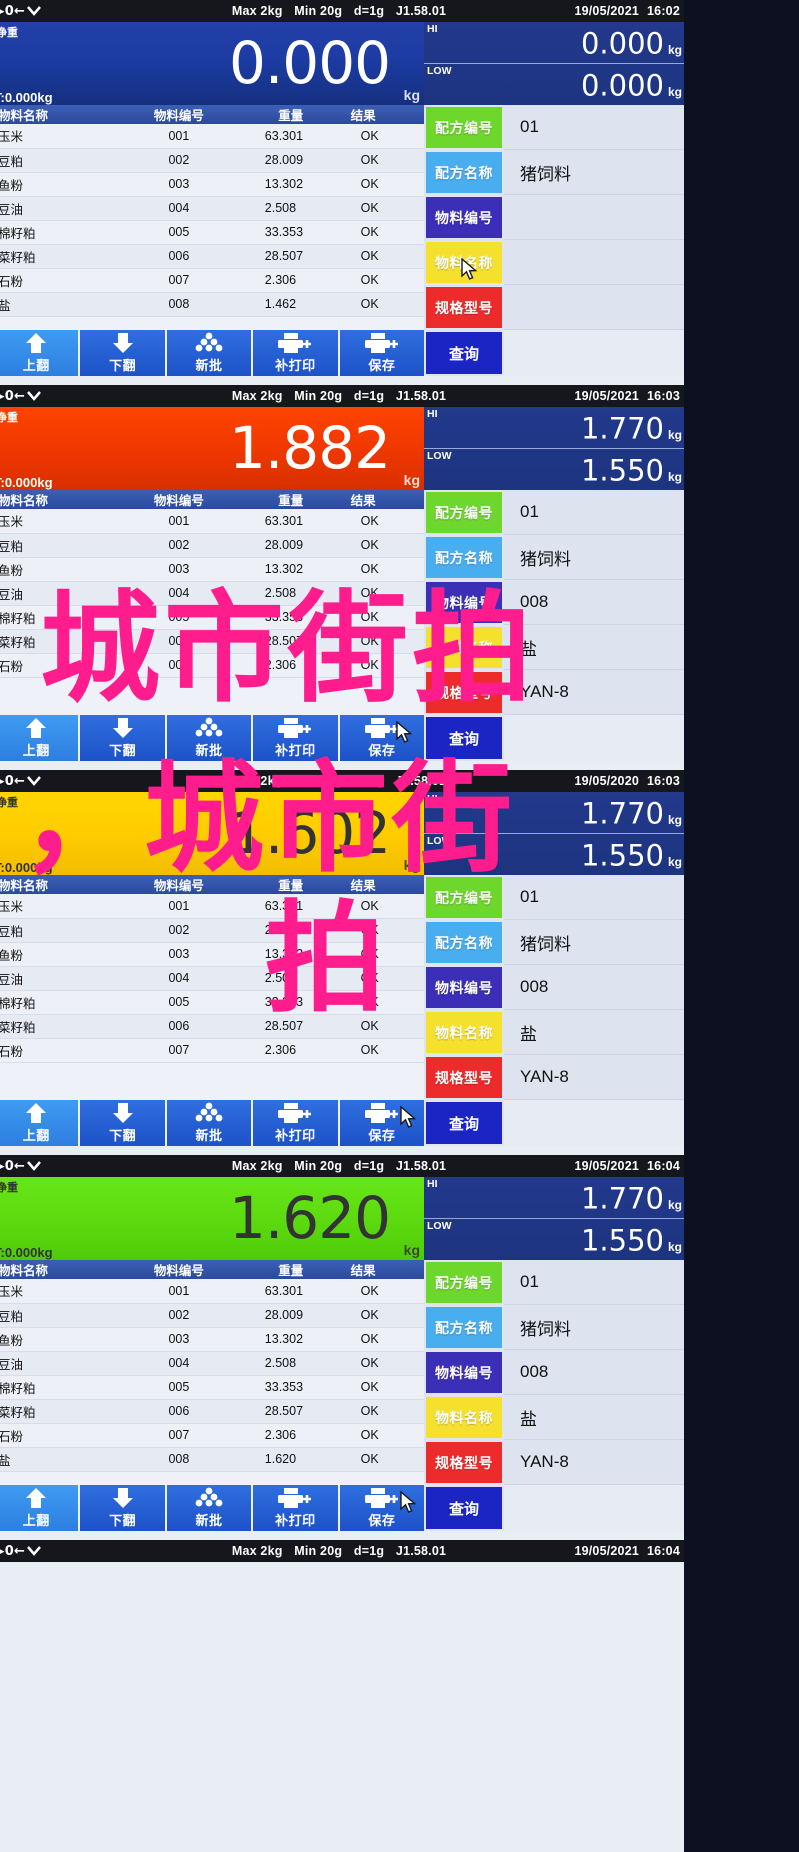 This screenshot has height=1852, width=799. I want to click on field-row-material-code: 物料编号, so click(554, 217).